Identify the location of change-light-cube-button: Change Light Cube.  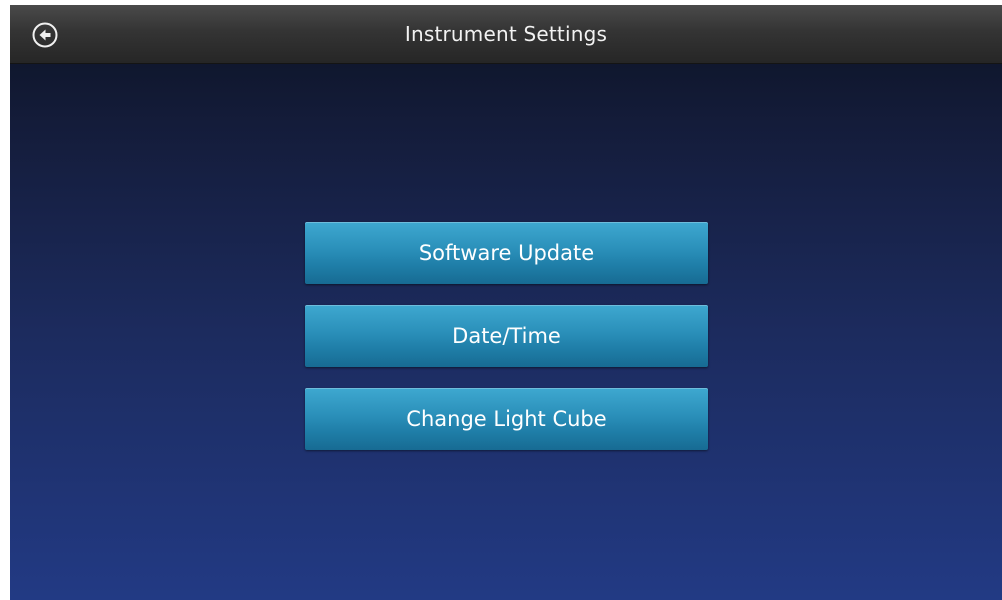
(506, 419).